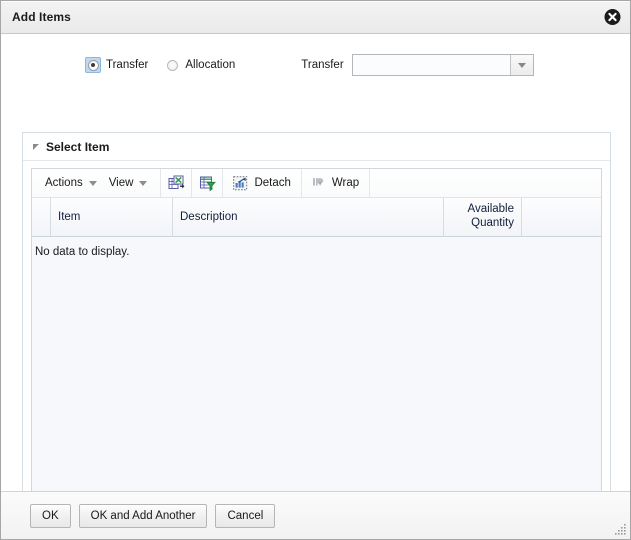 This screenshot has width=631, height=540. I want to click on table-empty-message: No data to display., so click(82, 252).